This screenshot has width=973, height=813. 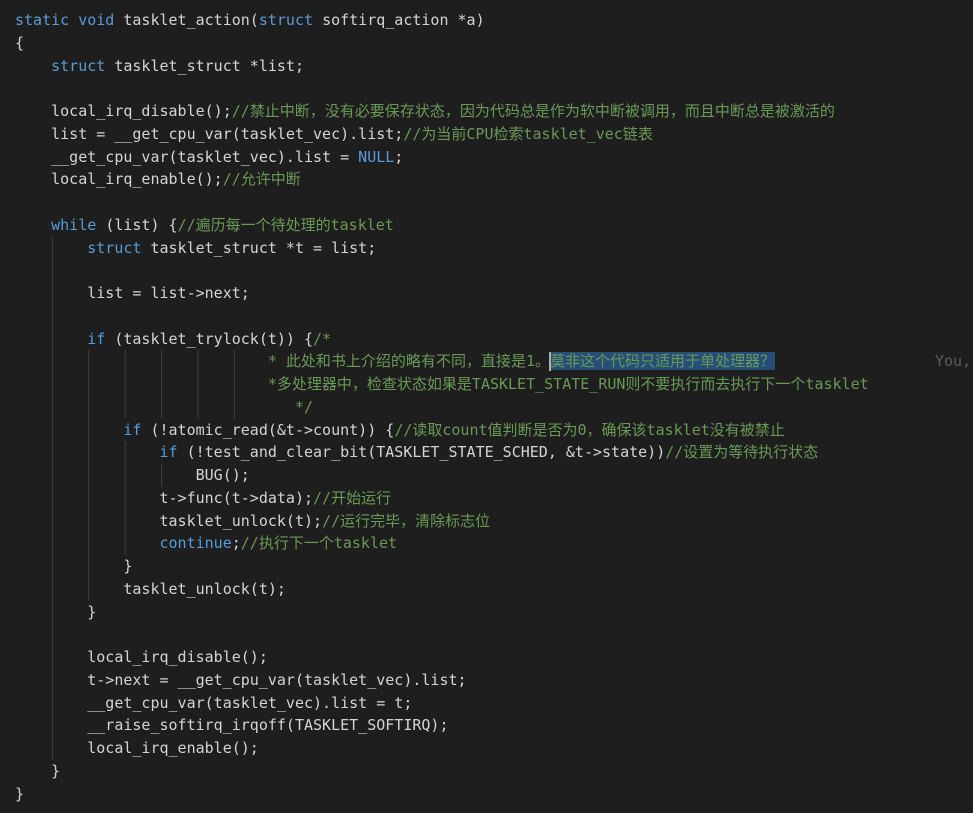 What do you see at coordinates (272, 429) in the screenshot?
I see `code-token: (!atomic_read(&t->count)) {` at bounding box center [272, 429].